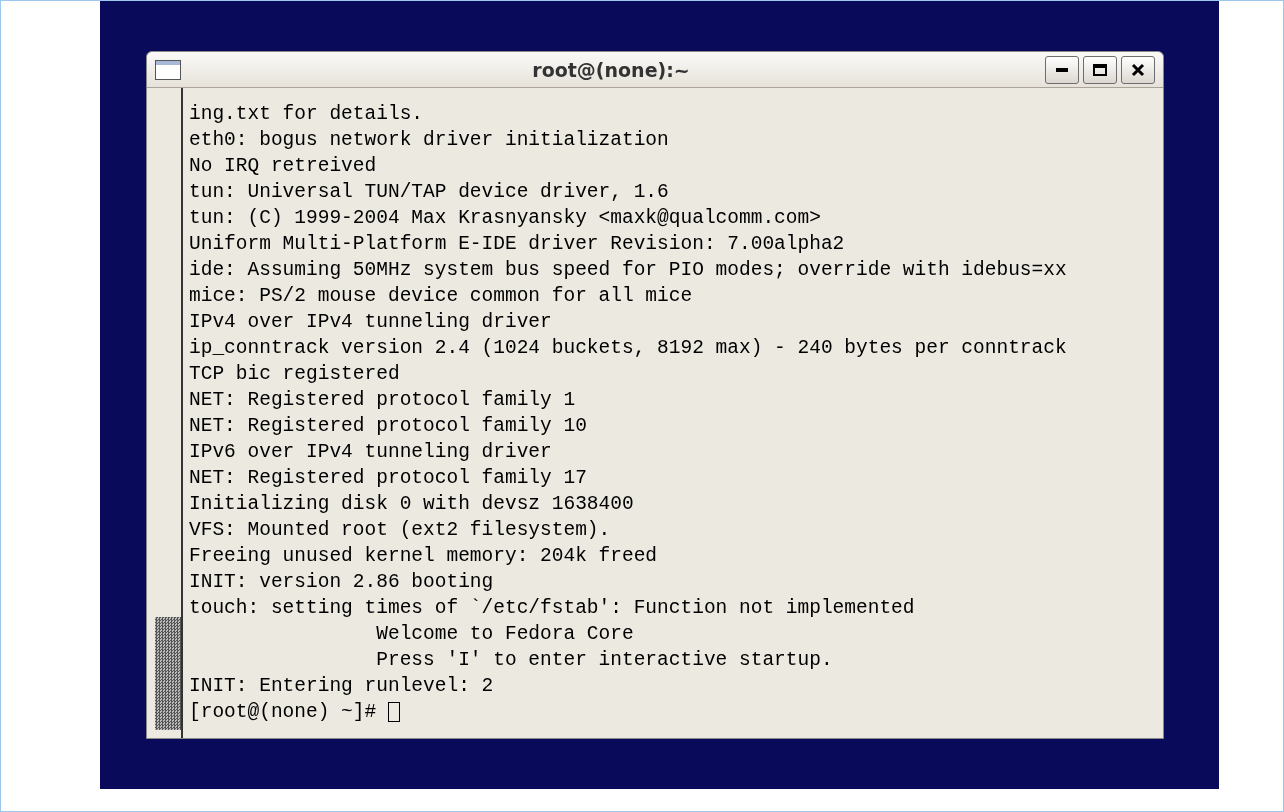 The width and height of the screenshot is (1284, 812). What do you see at coordinates (628, 348) in the screenshot?
I see `terminal-line: ip_conntrack version 2.4 (1024 buckets, 8192 max) - 240 bytes per conntrack` at bounding box center [628, 348].